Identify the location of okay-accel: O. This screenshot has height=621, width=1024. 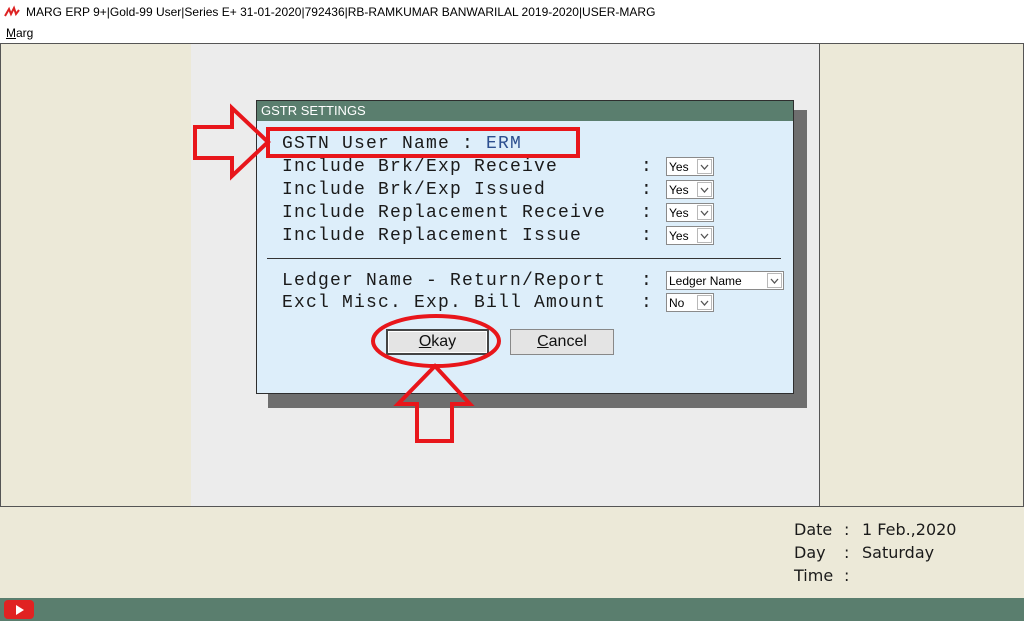
(425, 341).